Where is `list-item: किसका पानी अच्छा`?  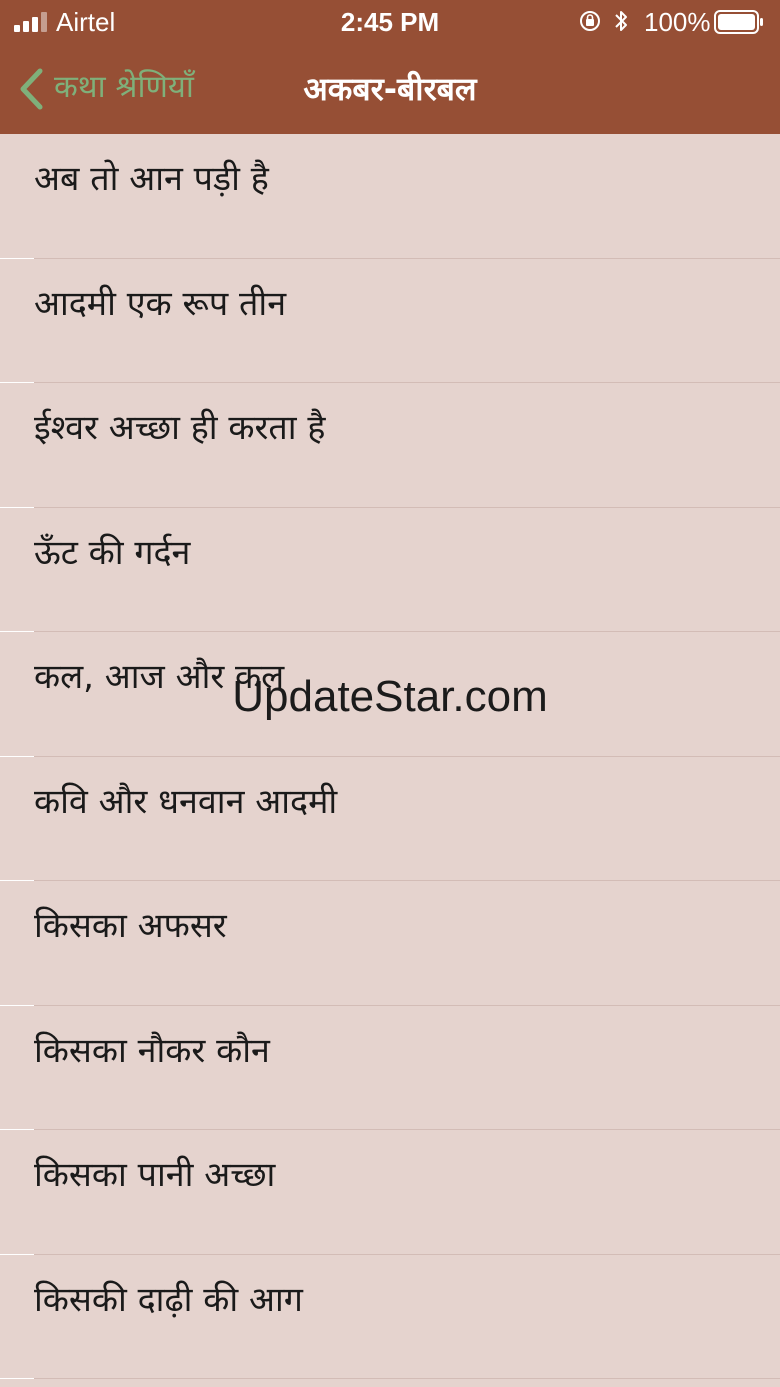 list-item: किसका पानी अच्छा is located at coordinates (390, 1192).